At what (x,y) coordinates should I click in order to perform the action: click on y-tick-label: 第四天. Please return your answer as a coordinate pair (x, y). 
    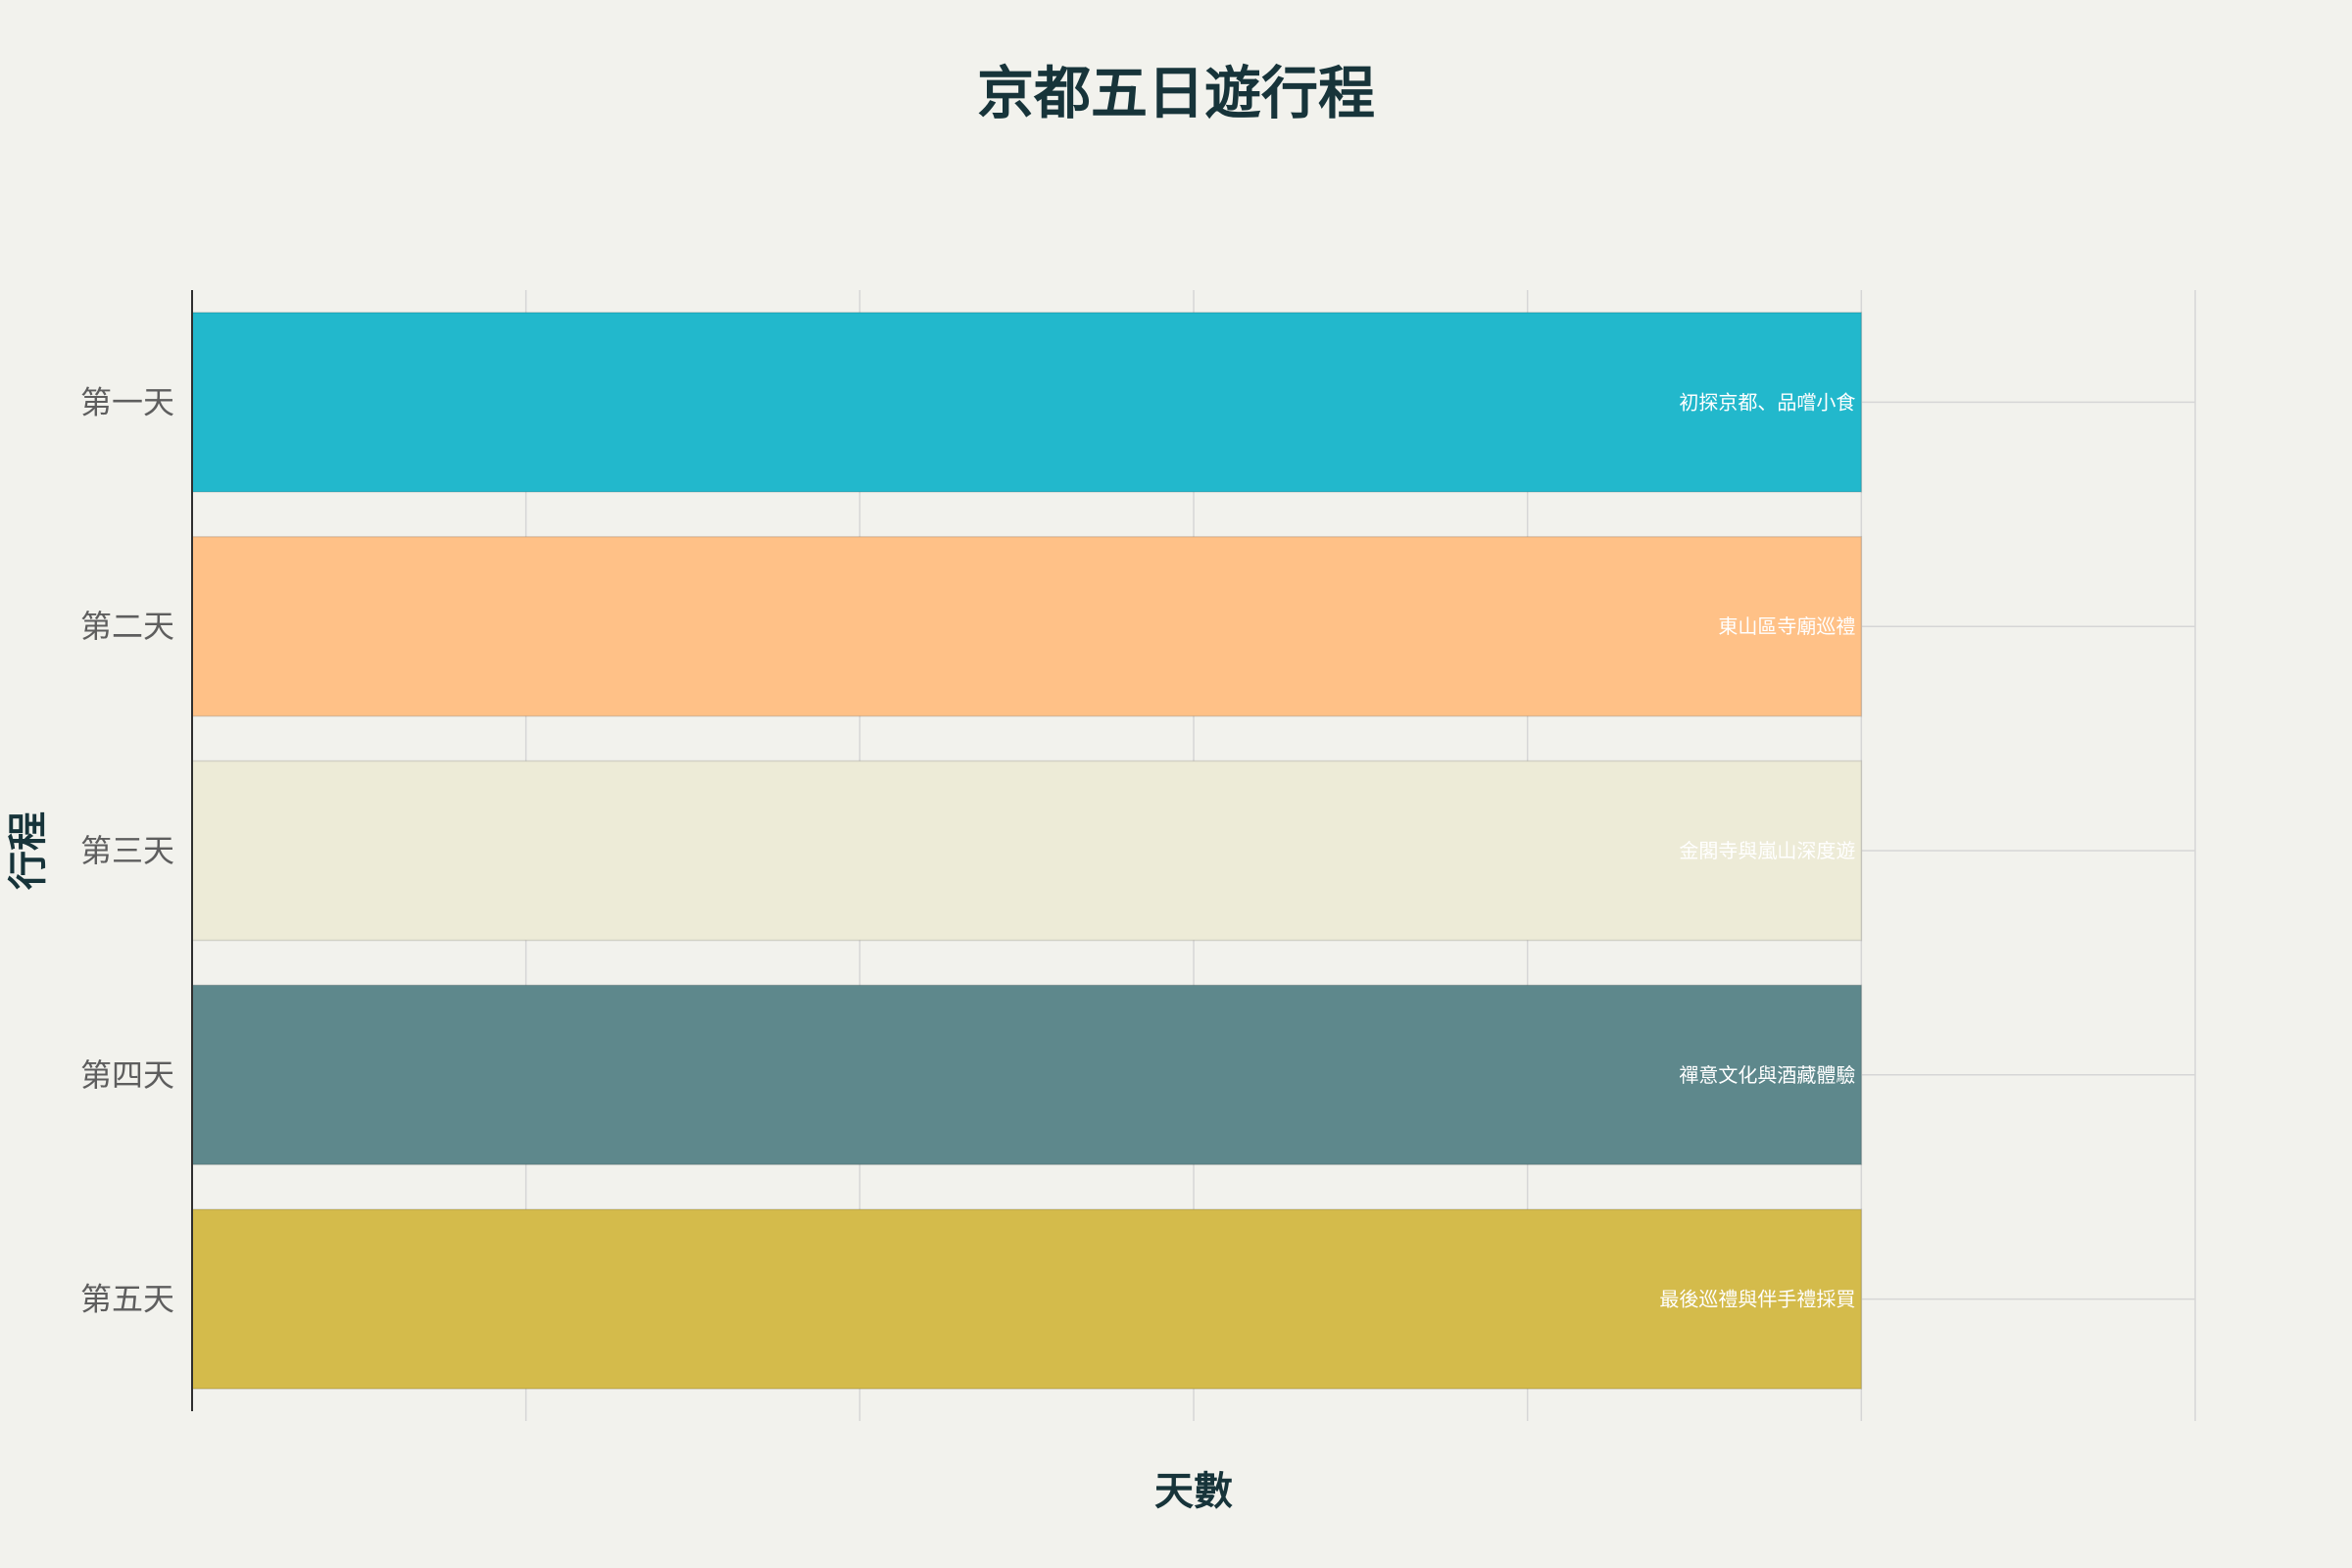
    Looking at the image, I should click on (127, 1075).